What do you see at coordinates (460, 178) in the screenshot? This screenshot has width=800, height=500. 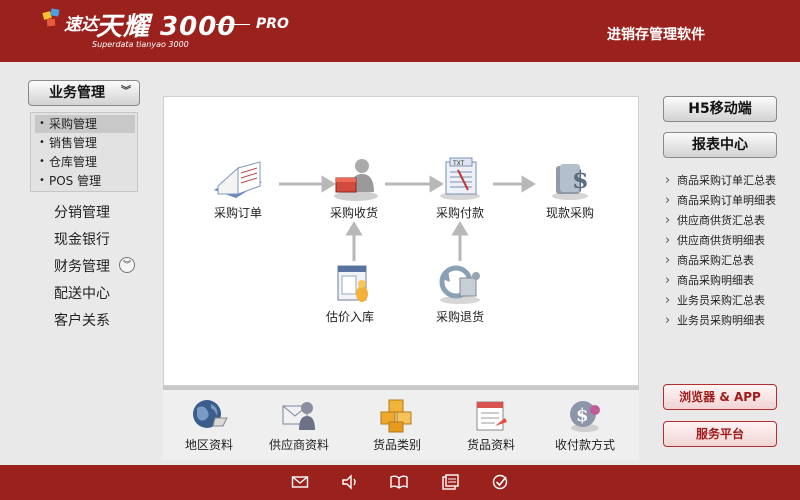 I see `txt-document-icon: TXT` at bounding box center [460, 178].